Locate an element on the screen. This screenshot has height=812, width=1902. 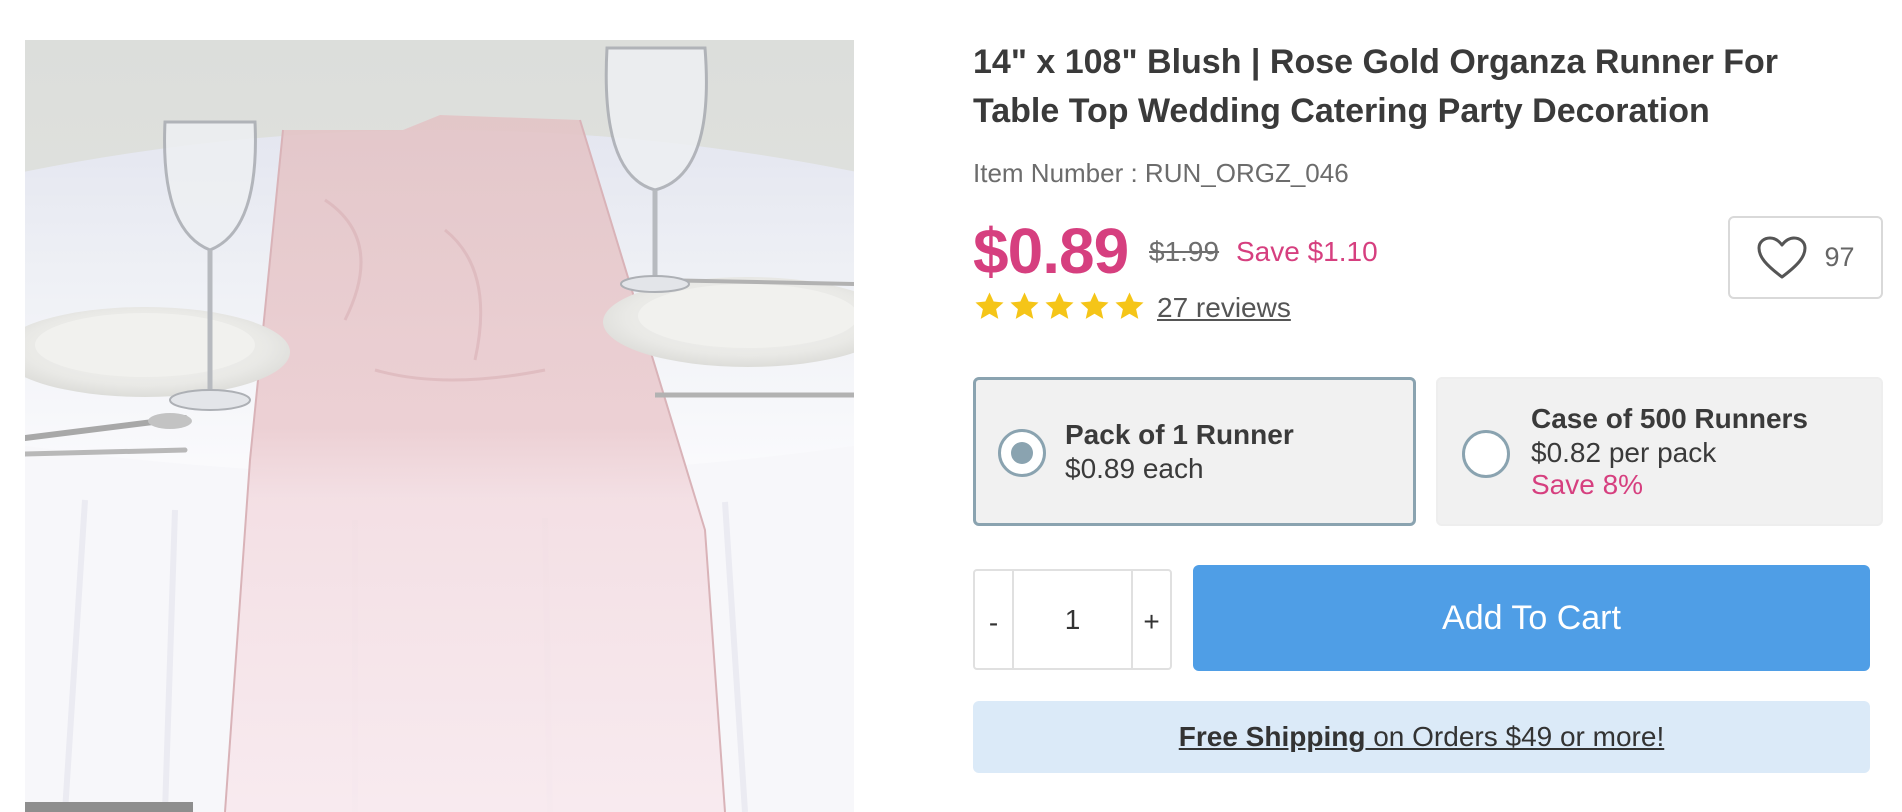
radio-unselected is located at coordinates (1486, 454).